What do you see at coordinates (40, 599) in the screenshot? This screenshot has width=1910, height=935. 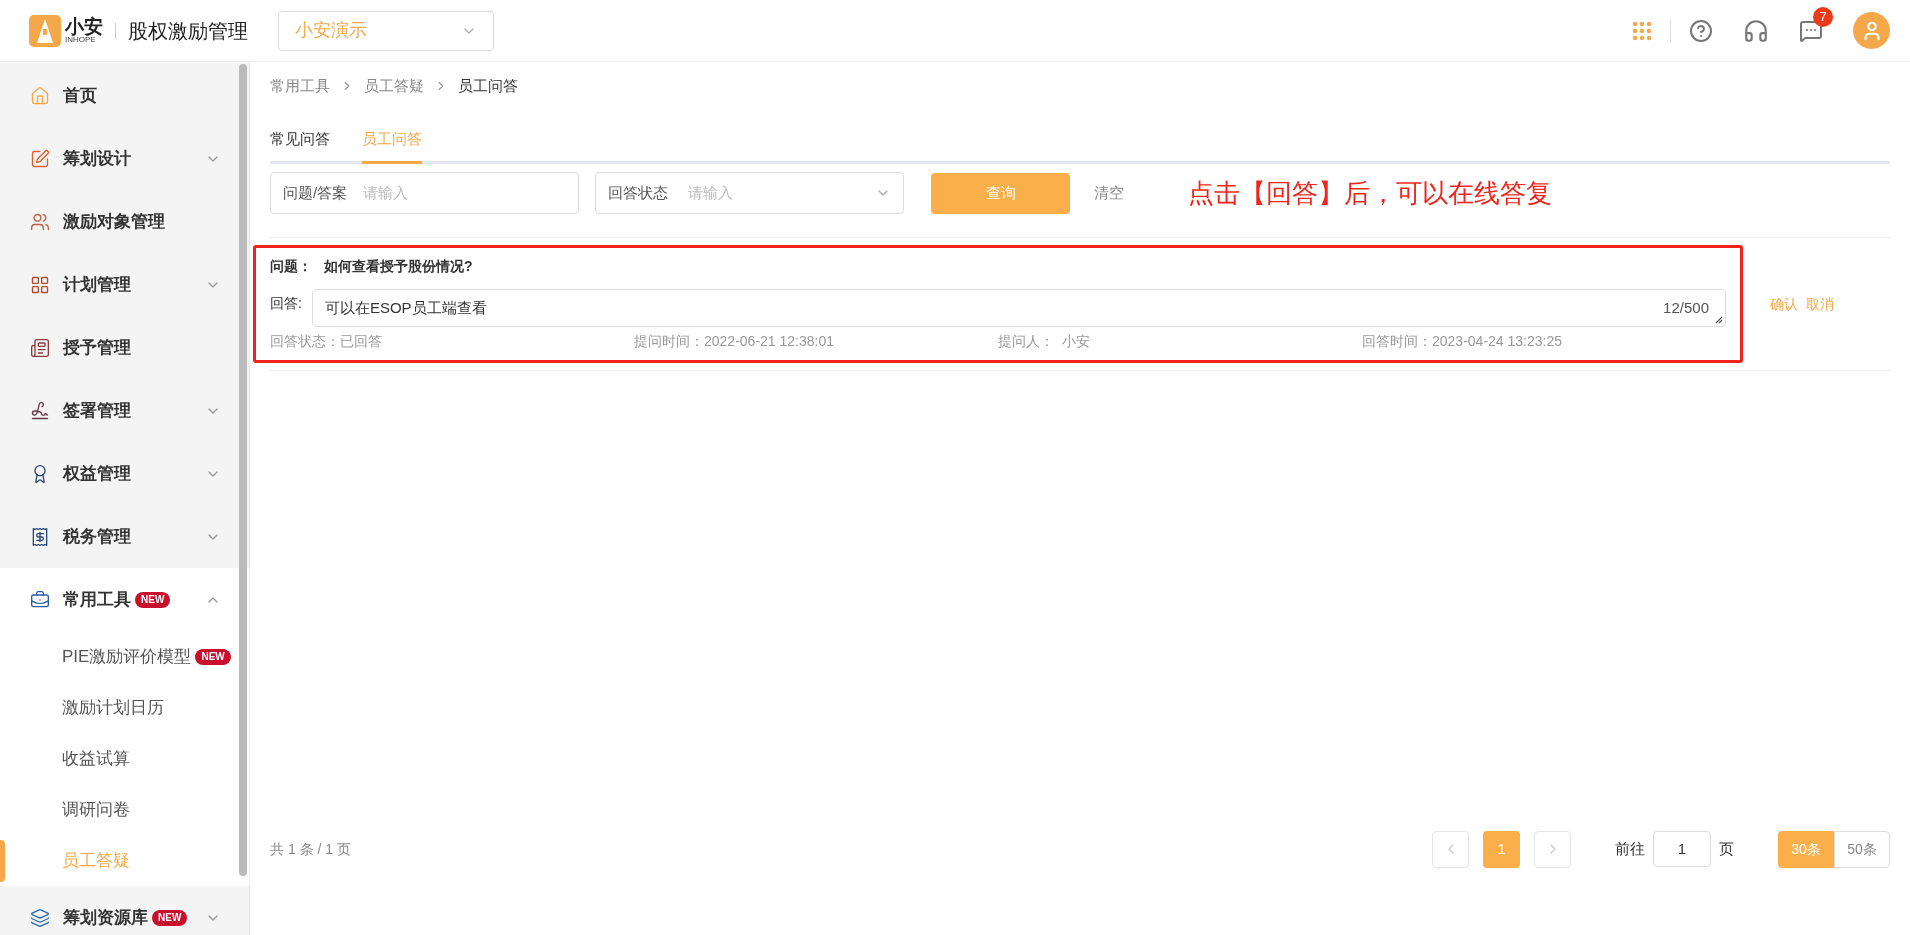 I see `toolbox-icon` at bounding box center [40, 599].